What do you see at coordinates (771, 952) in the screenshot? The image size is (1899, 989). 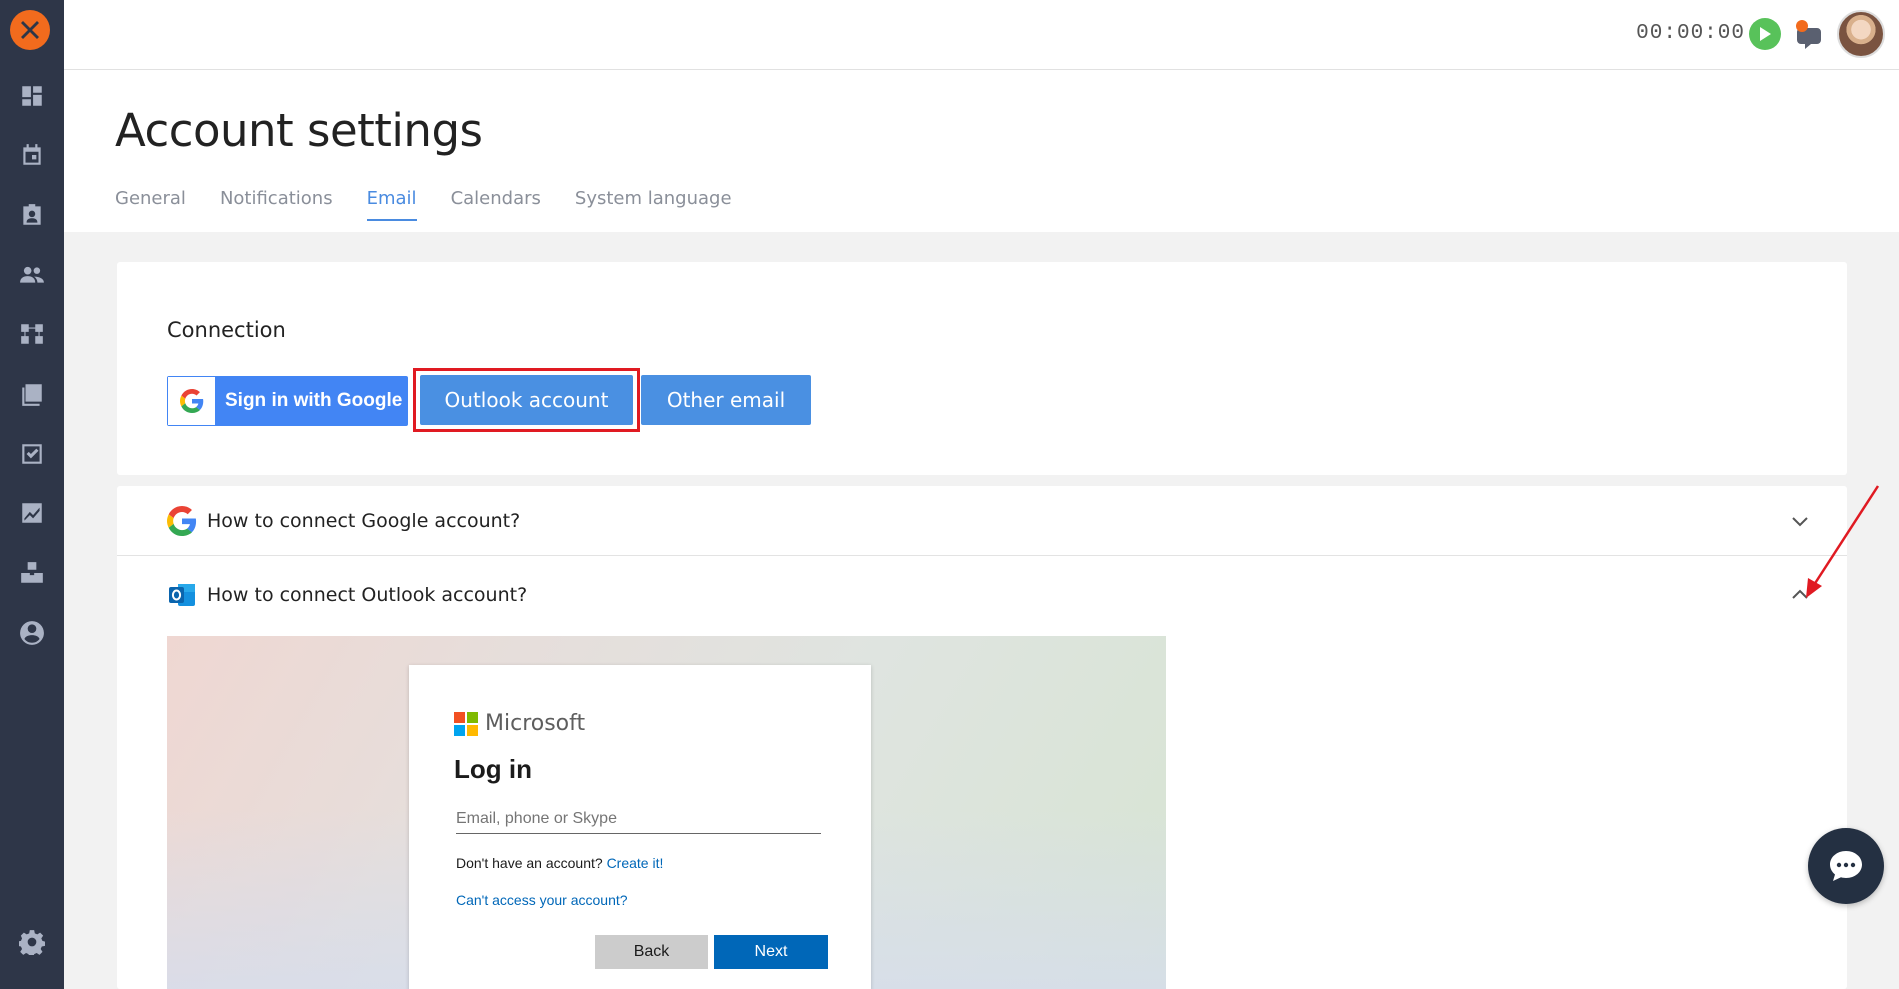 I see `ms-next-button: Next` at bounding box center [771, 952].